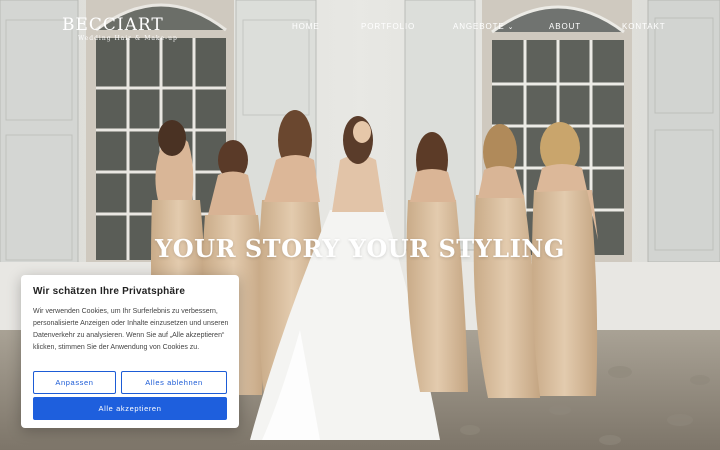 This screenshot has width=720, height=450. Describe the element at coordinates (511, 27) in the screenshot. I see `chevron-down-icon: ⌄` at that location.